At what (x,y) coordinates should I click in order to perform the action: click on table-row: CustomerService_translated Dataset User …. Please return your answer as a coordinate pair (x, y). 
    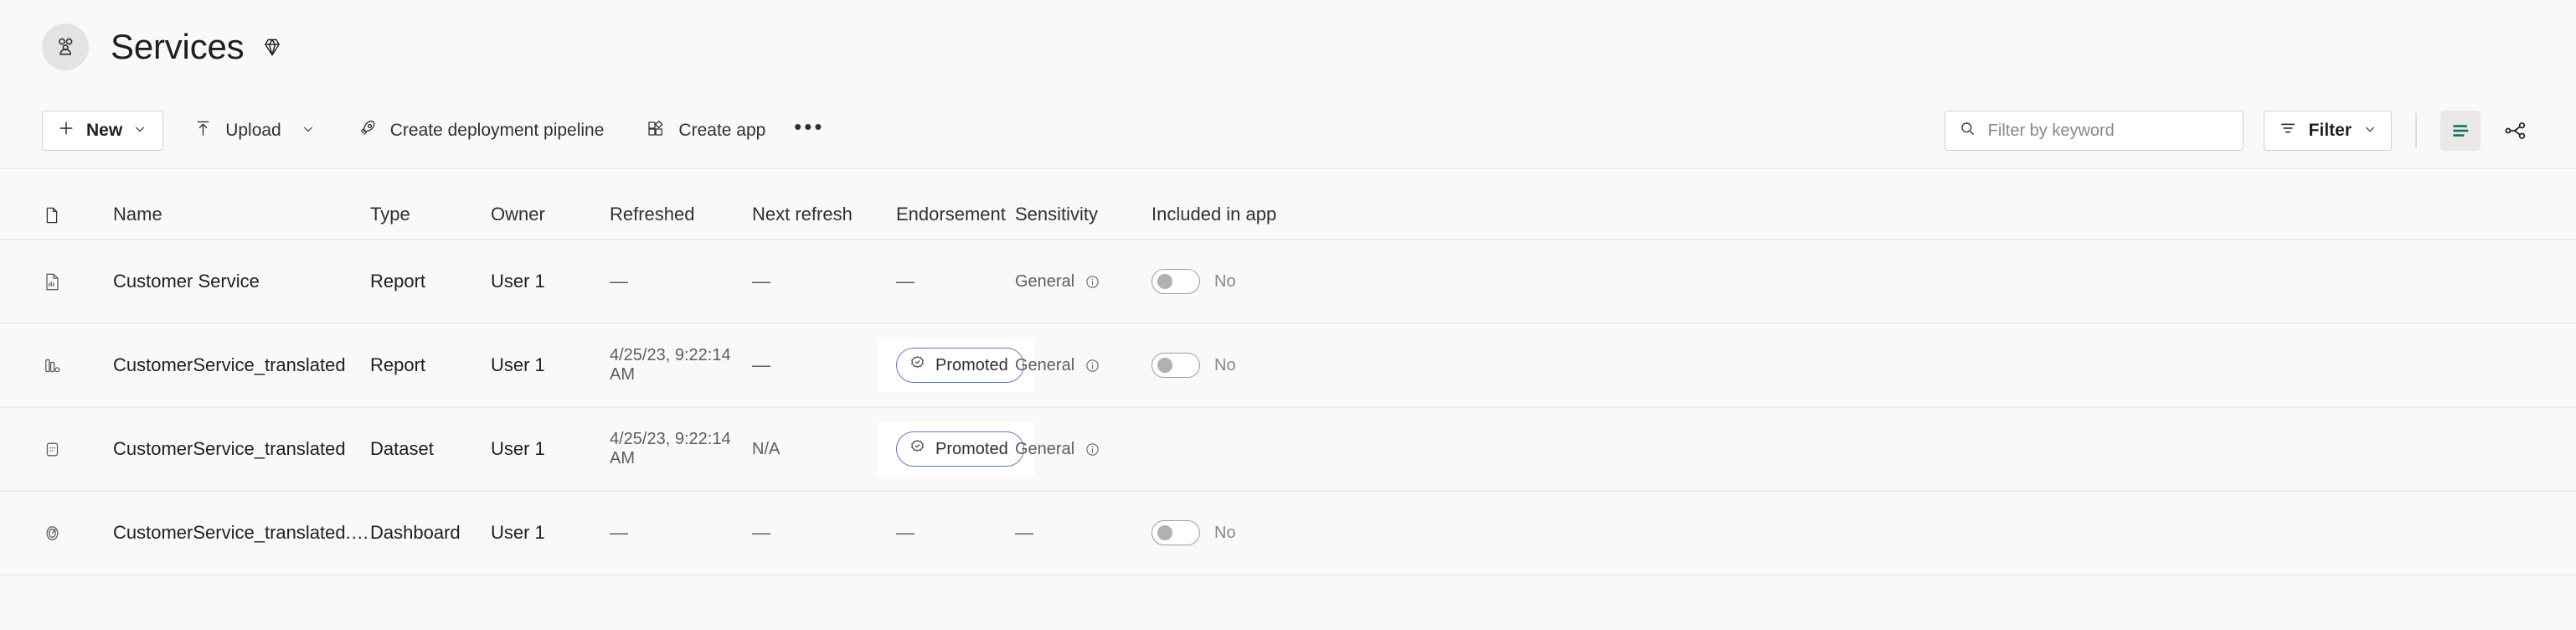
    Looking at the image, I should click on (1288, 450).